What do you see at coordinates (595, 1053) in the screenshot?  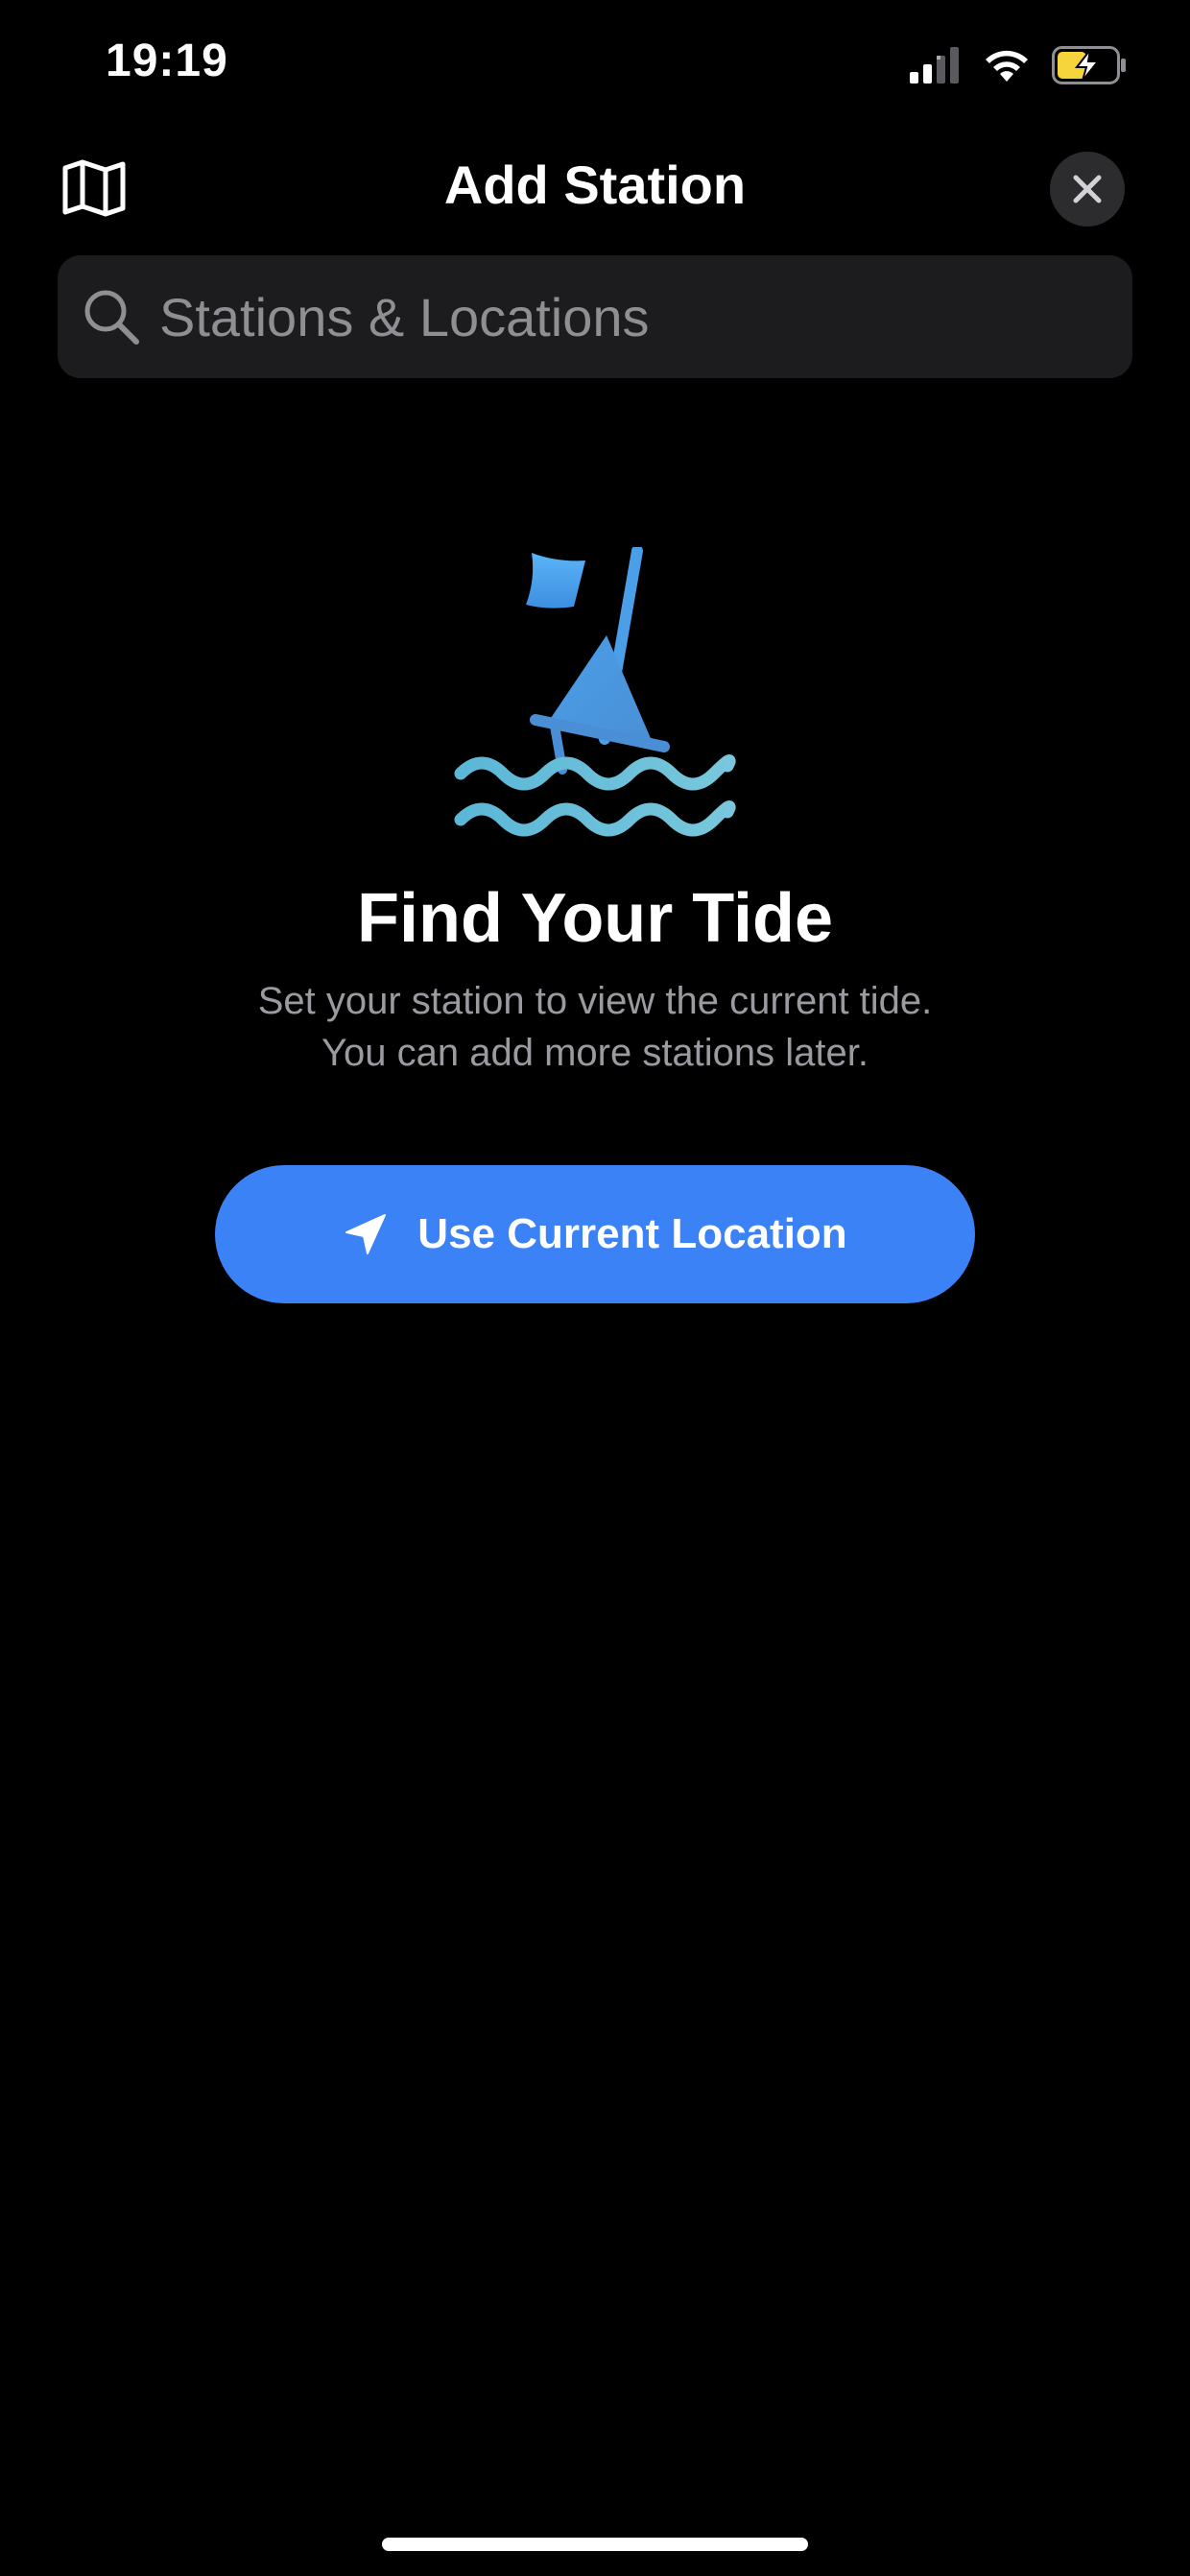 I see `hero-subtitle-line: You can add more stations later.` at bounding box center [595, 1053].